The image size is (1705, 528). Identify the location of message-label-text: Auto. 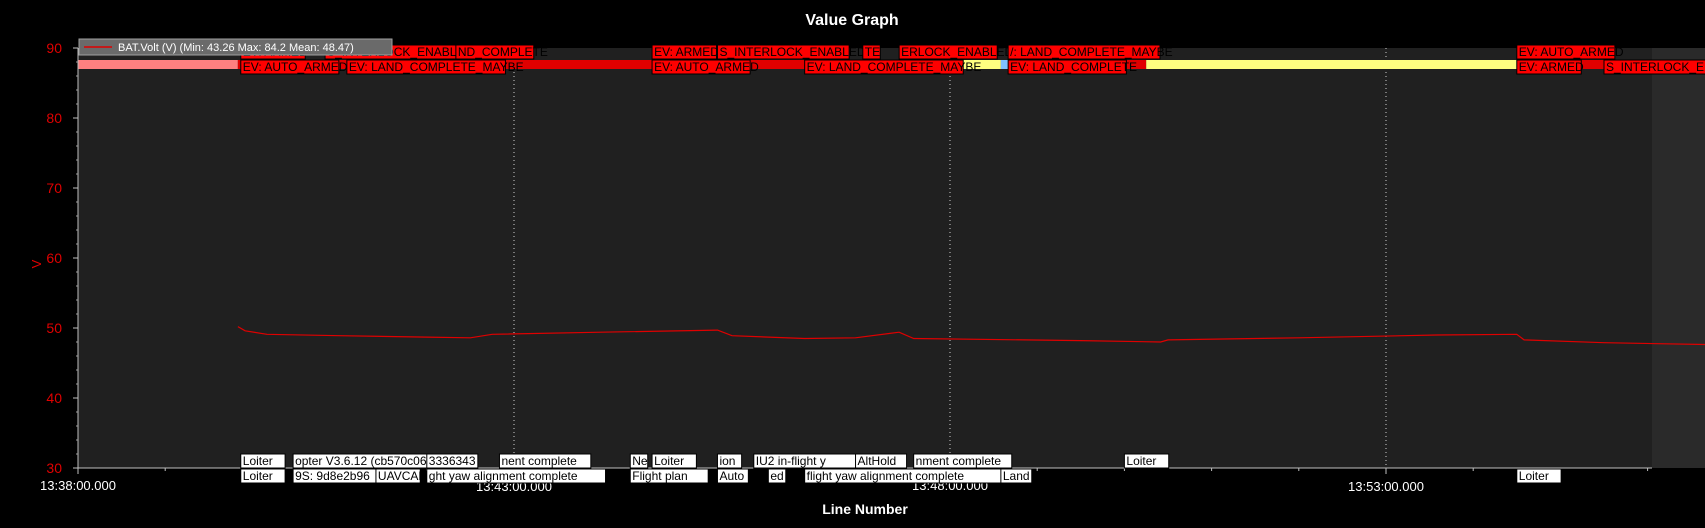
(731, 476).